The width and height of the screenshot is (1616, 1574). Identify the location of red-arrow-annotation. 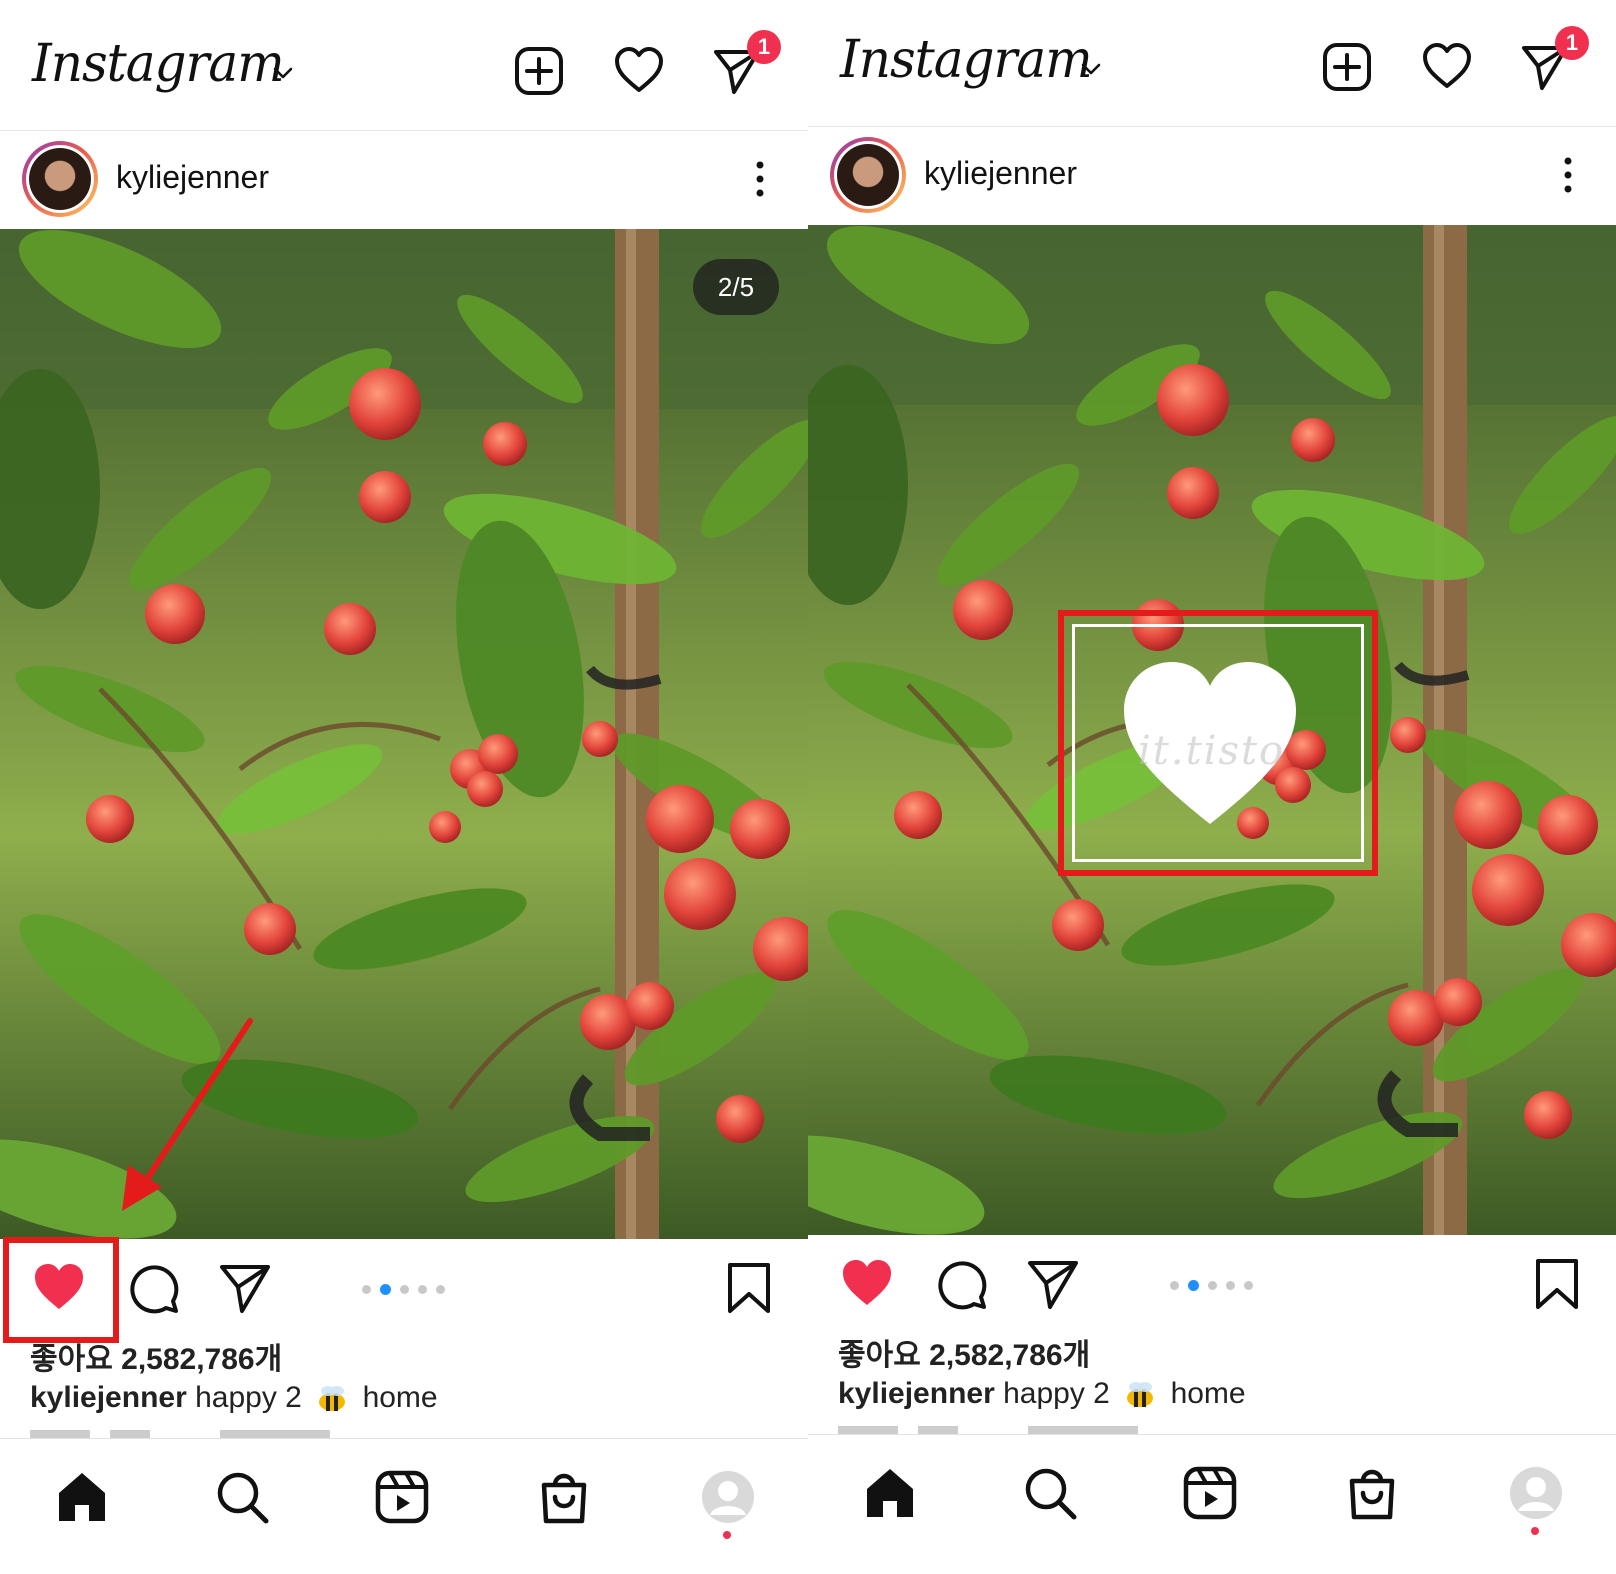
(187, 1114).